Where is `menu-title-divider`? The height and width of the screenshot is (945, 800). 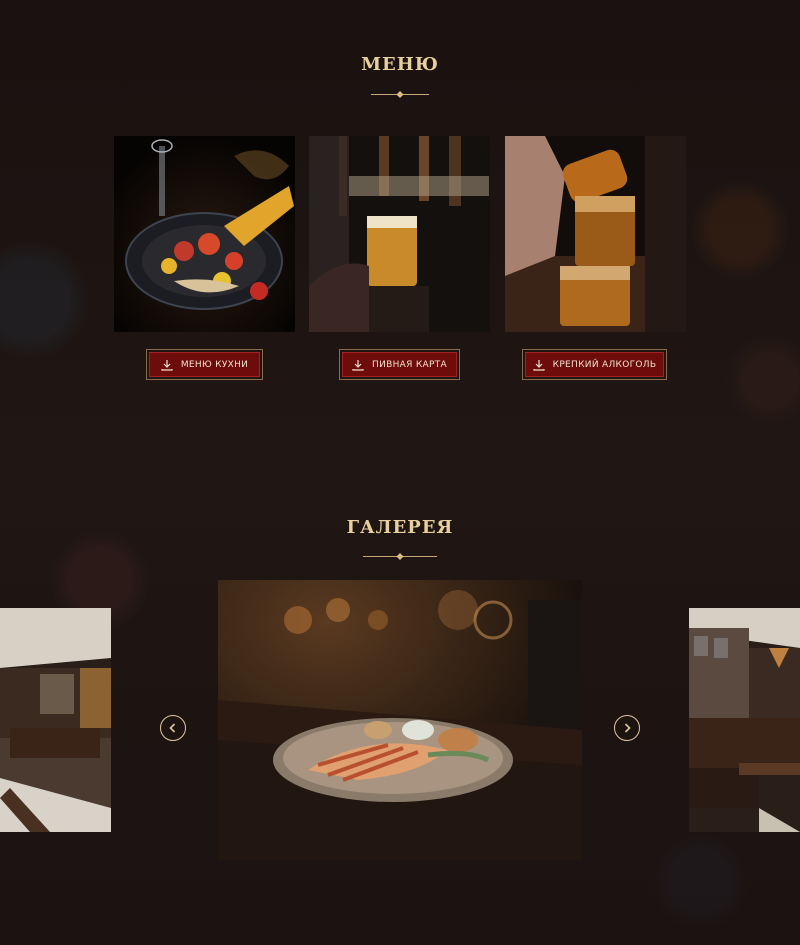 menu-title-divider is located at coordinates (400, 94).